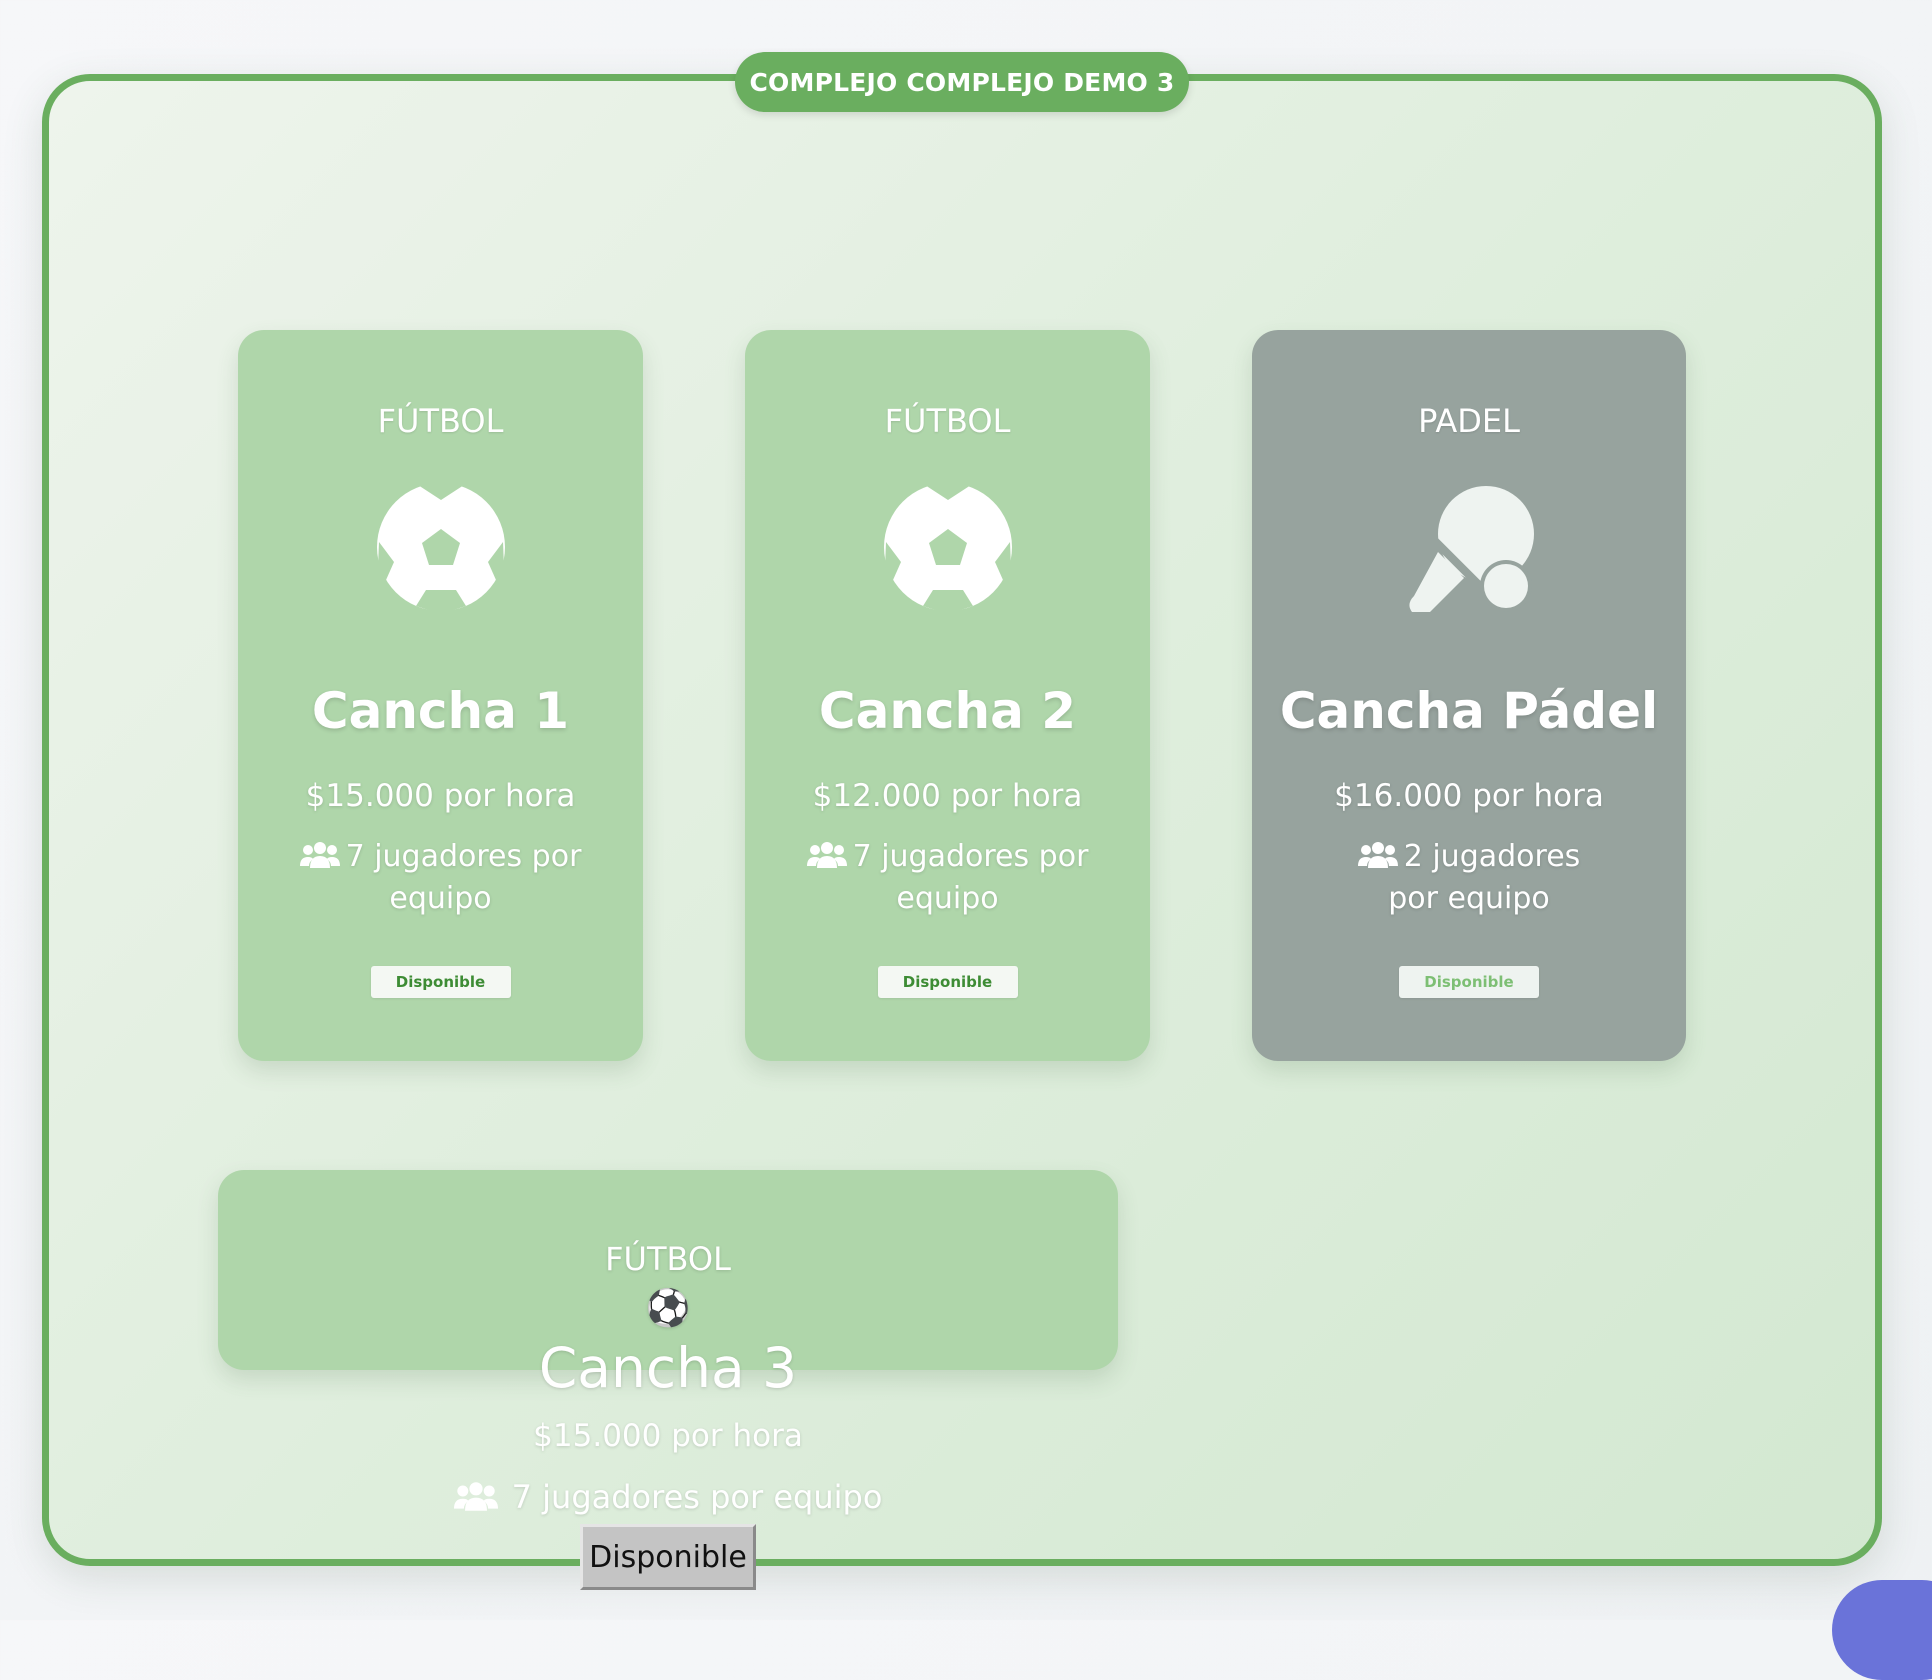  What do you see at coordinates (1492, 856) in the screenshot?
I see `players-line-1: 2 jugadores` at bounding box center [1492, 856].